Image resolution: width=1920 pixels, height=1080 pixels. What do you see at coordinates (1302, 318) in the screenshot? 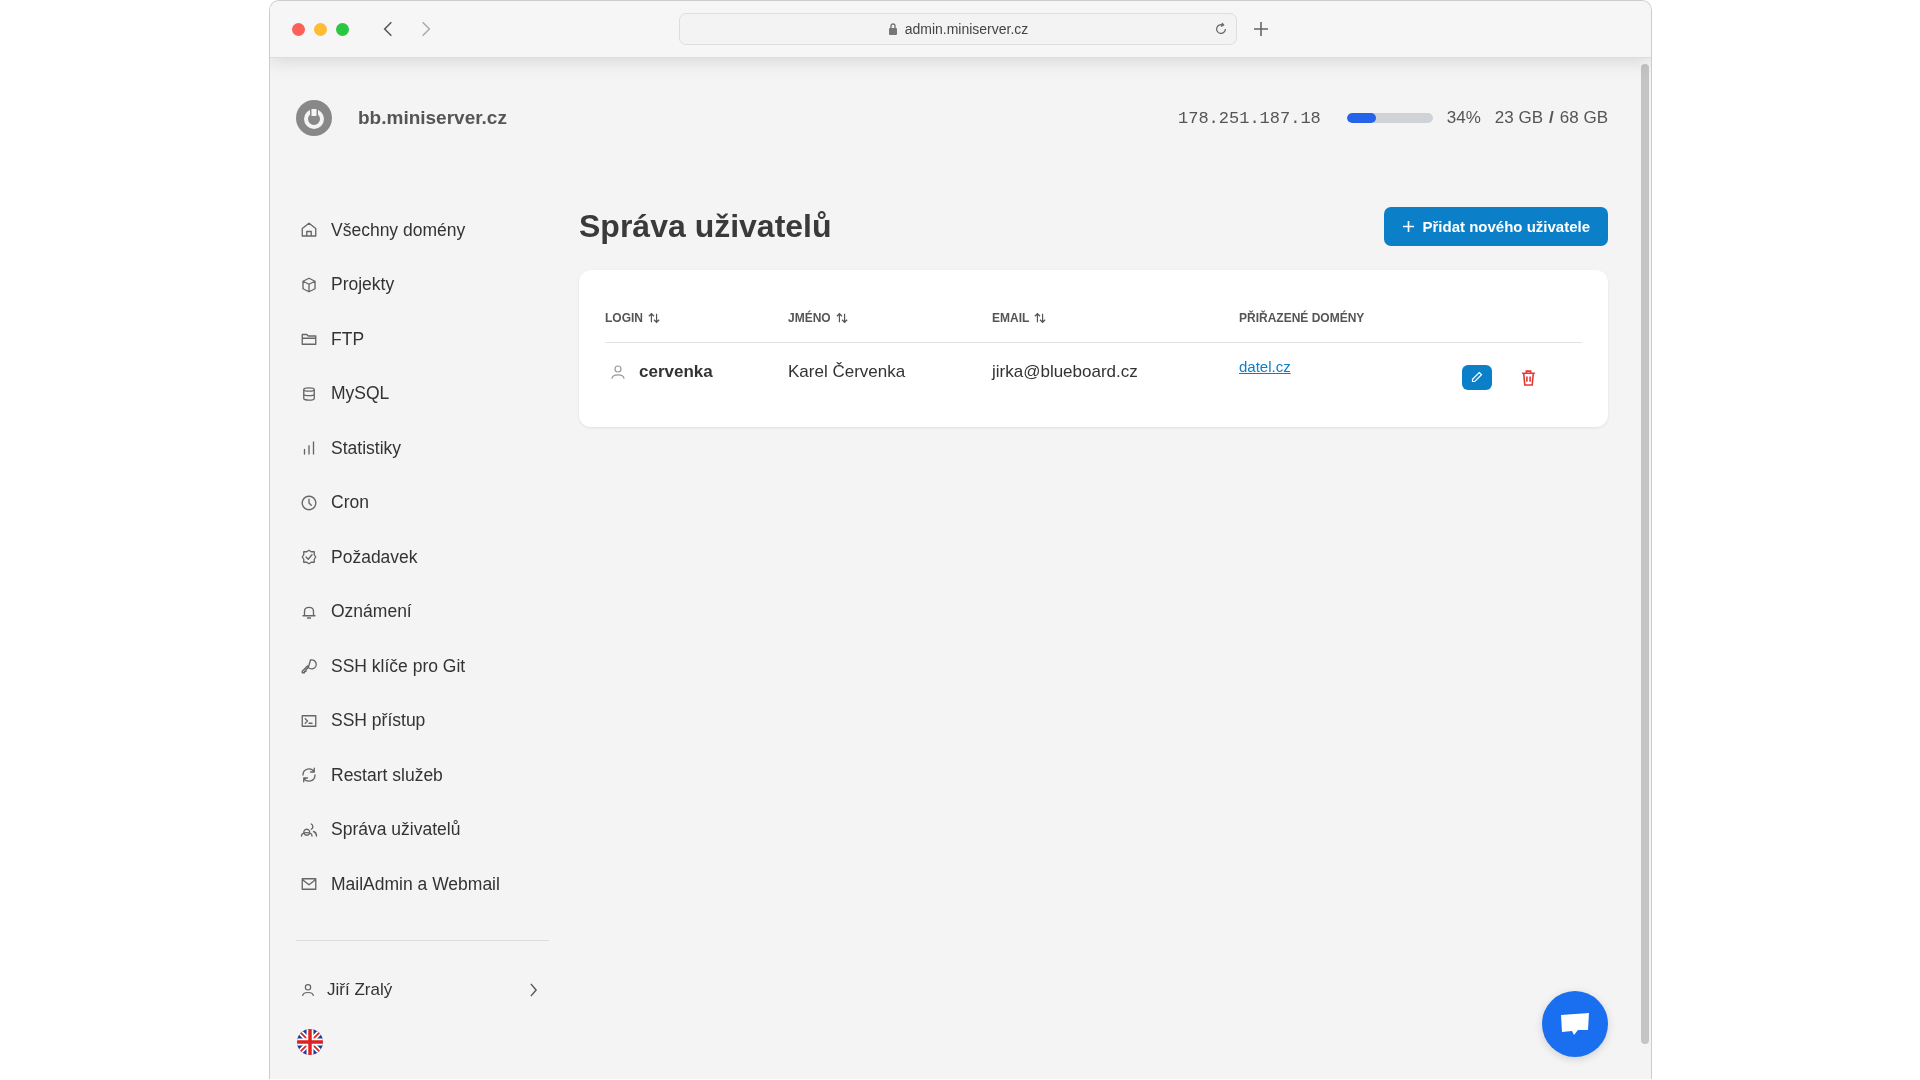
I see `column-header: PŘIŘAZENÉ DOMÉNY` at bounding box center [1302, 318].